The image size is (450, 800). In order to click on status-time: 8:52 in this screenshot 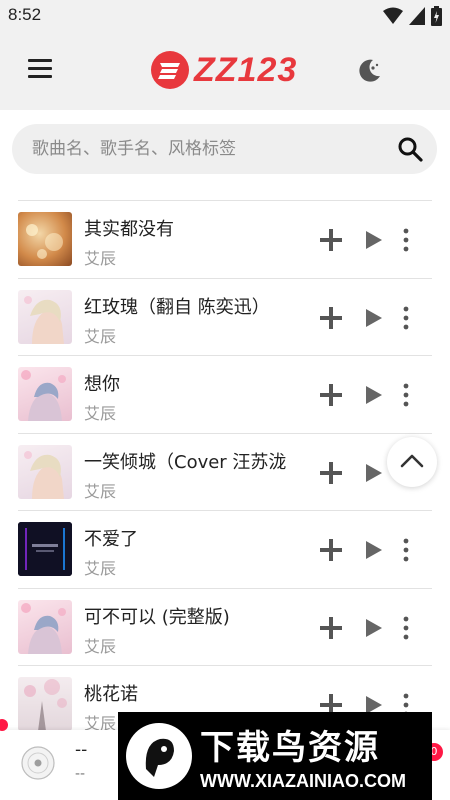, I will do `click(25, 14)`.